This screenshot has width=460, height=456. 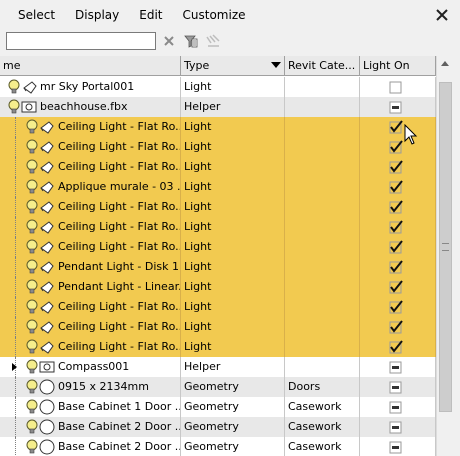 I want to click on table-row: Compass001 Helper, so click(x=218, y=367).